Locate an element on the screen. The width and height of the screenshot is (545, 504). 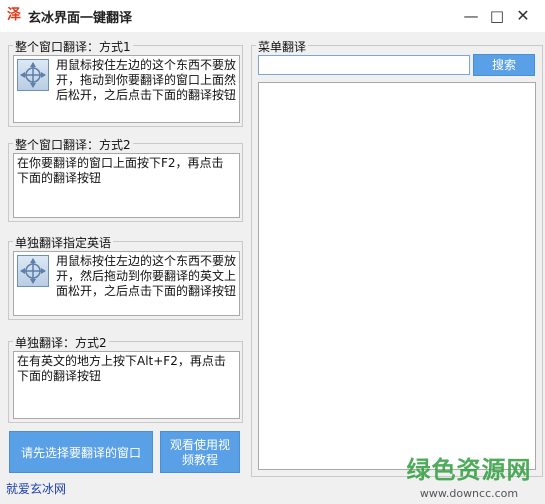
app-icon: 泽 is located at coordinates (14, 15).